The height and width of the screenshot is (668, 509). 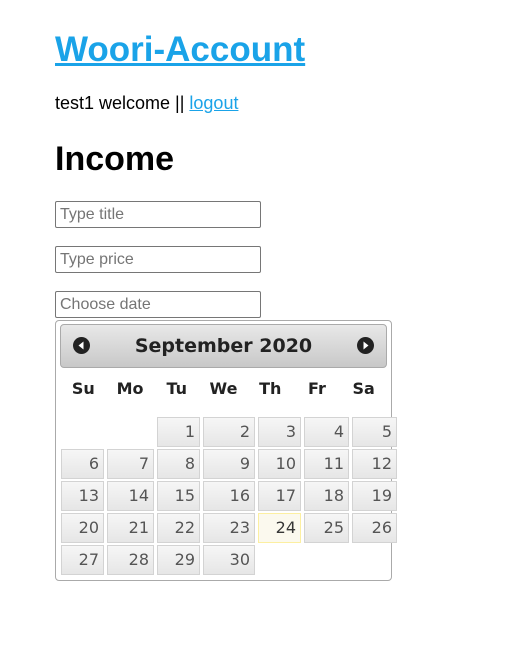 I want to click on app-title: Woori-Account, so click(x=180, y=50).